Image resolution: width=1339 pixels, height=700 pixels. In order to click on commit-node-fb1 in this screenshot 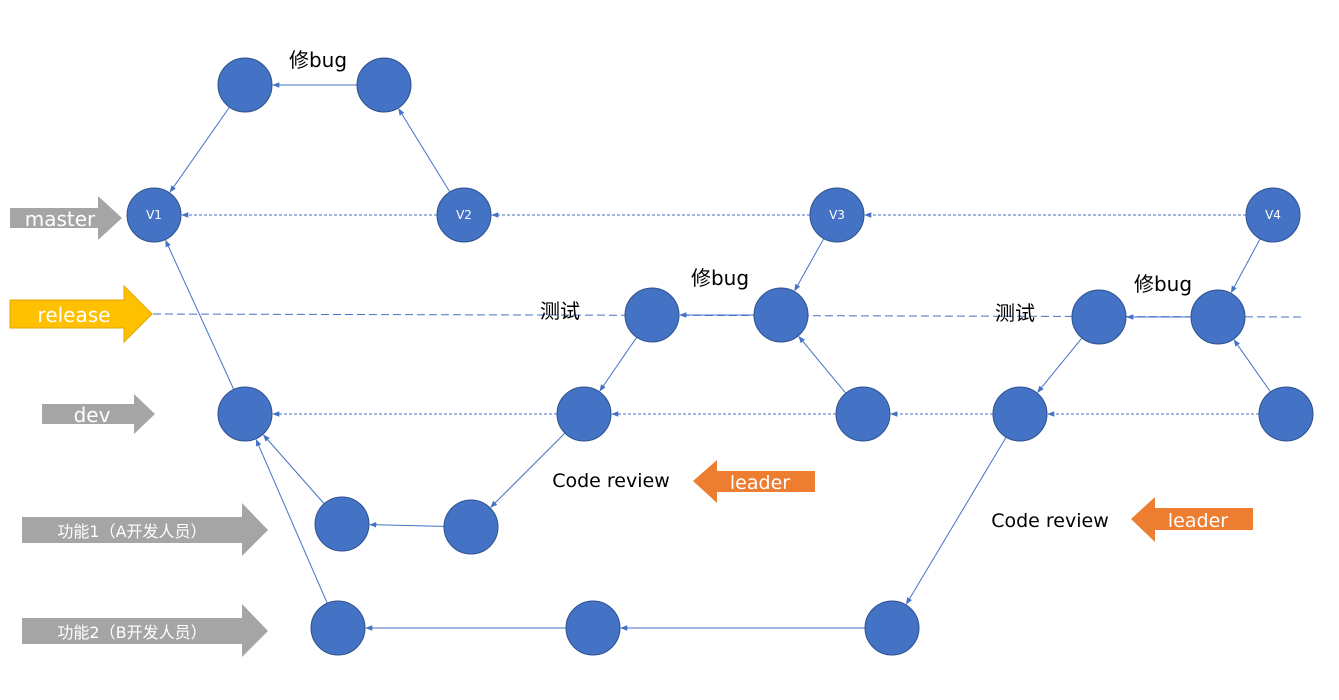, I will do `click(338, 628)`.